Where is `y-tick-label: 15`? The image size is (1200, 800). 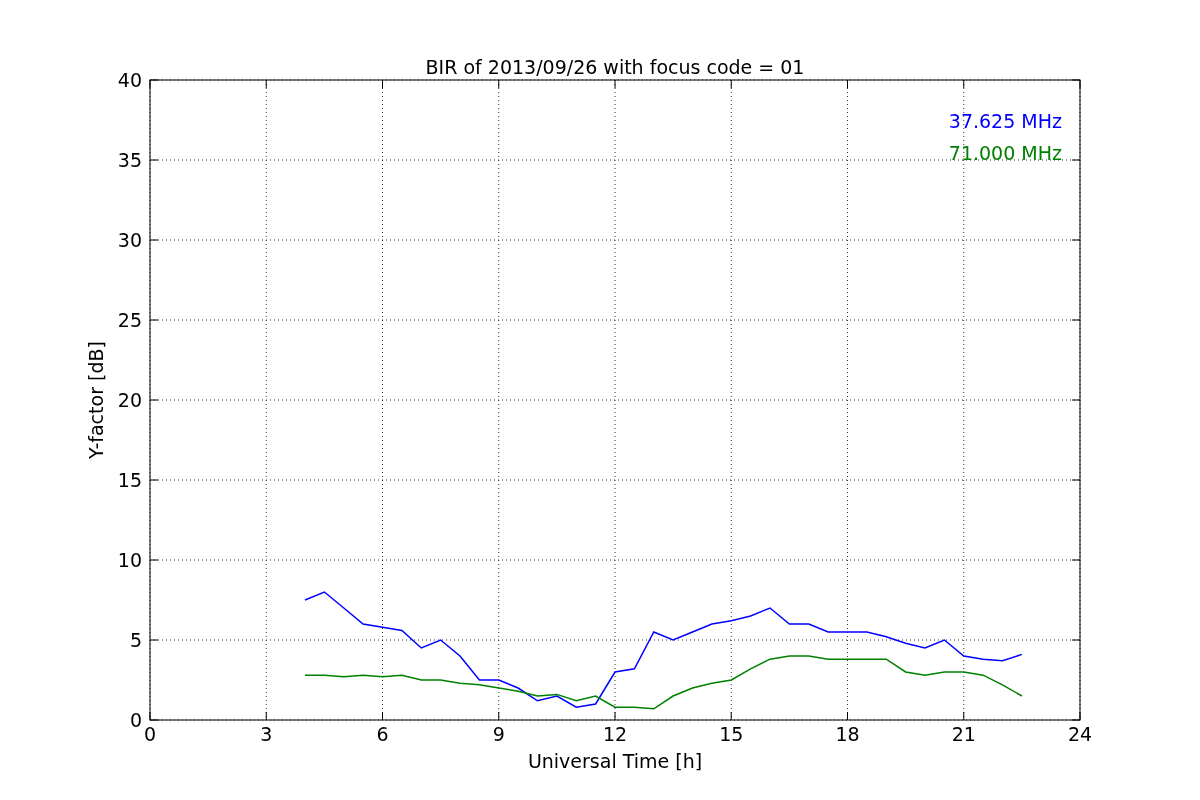
y-tick-label: 15 is located at coordinates (129, 480).